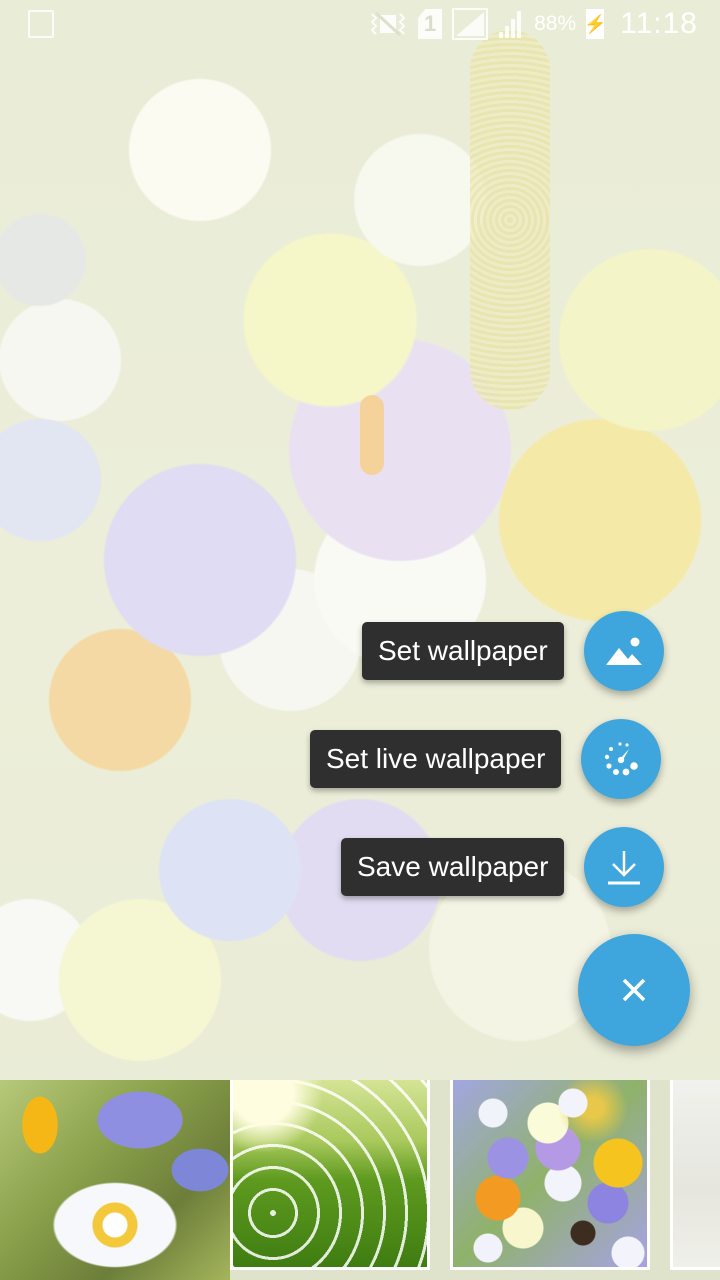 This screenshot has height=1280, width=720. Describe the element at coordinates (550, 1175) in the screenshot. I see `thumbnail-mixed-flowers-selected` at that location.